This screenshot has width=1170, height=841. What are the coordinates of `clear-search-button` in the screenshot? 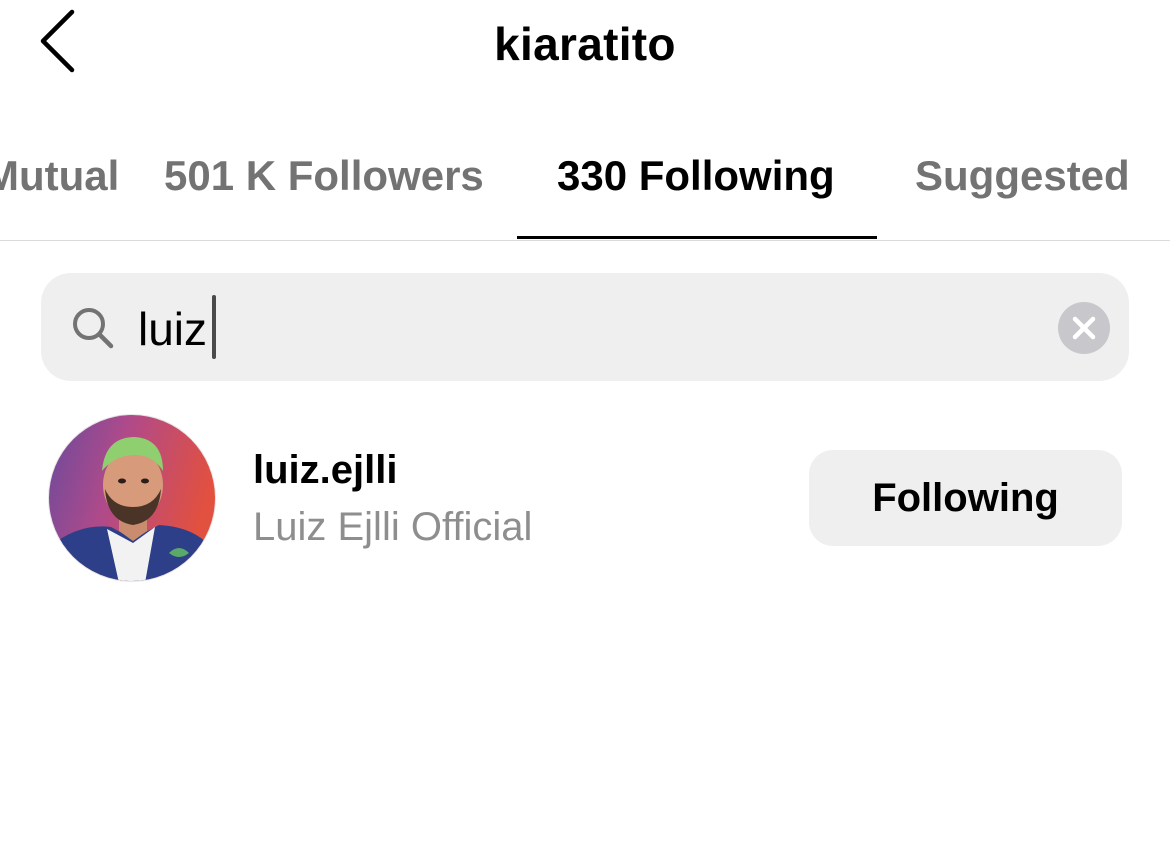 It's located at (1084, 328).